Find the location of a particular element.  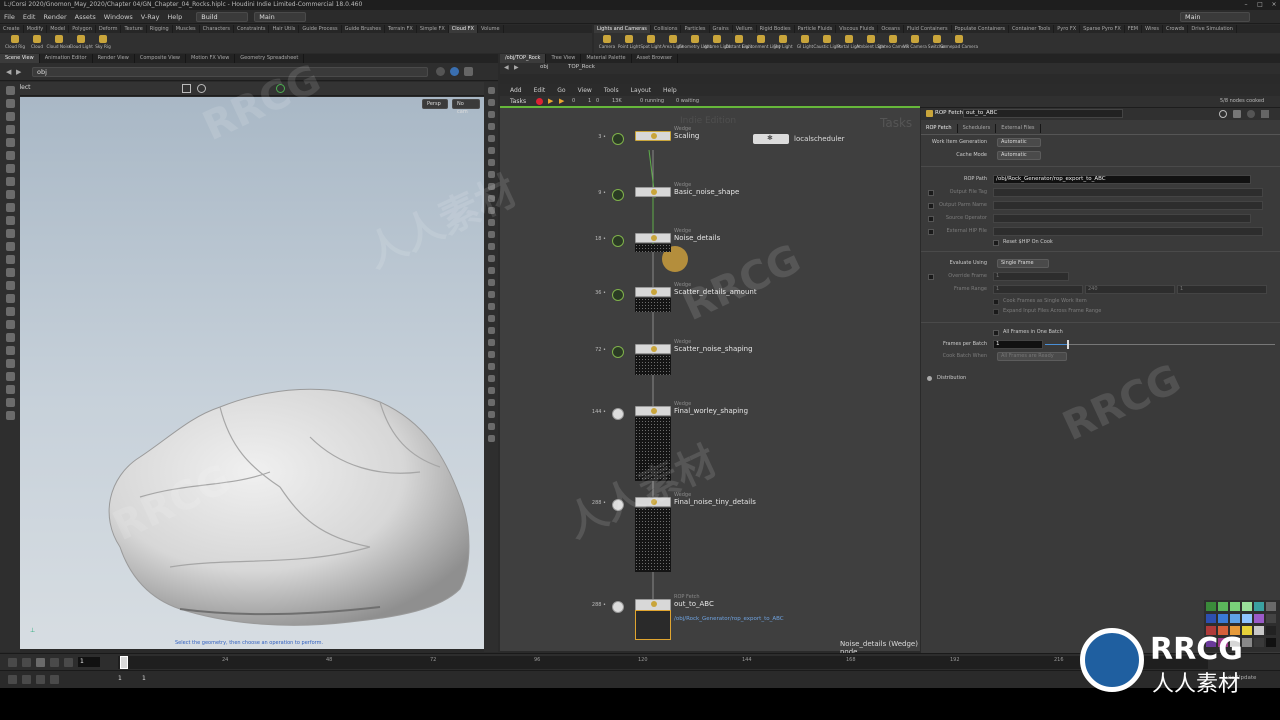

expand-input-checkbox is located at coordinates (996, 312).